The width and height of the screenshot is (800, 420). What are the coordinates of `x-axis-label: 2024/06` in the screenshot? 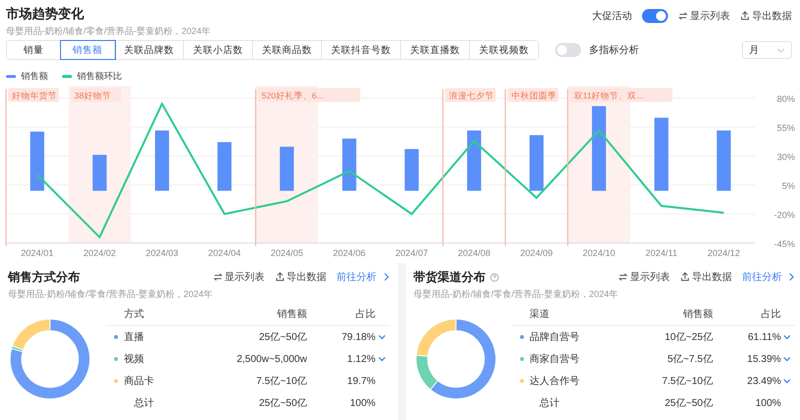 It's located at (349, 253).